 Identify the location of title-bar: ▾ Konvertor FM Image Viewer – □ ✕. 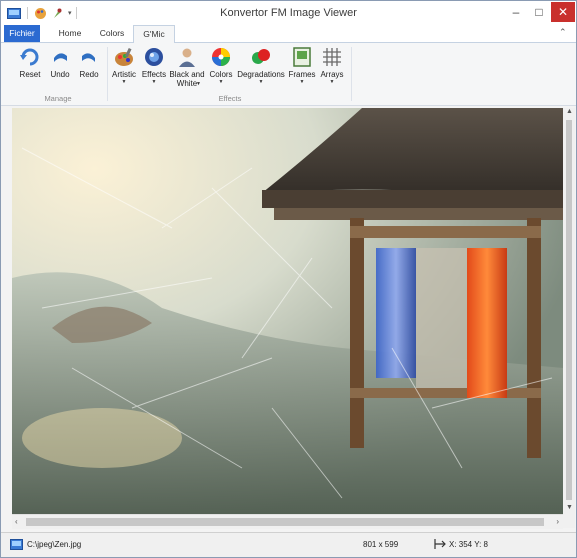
(288, 13).